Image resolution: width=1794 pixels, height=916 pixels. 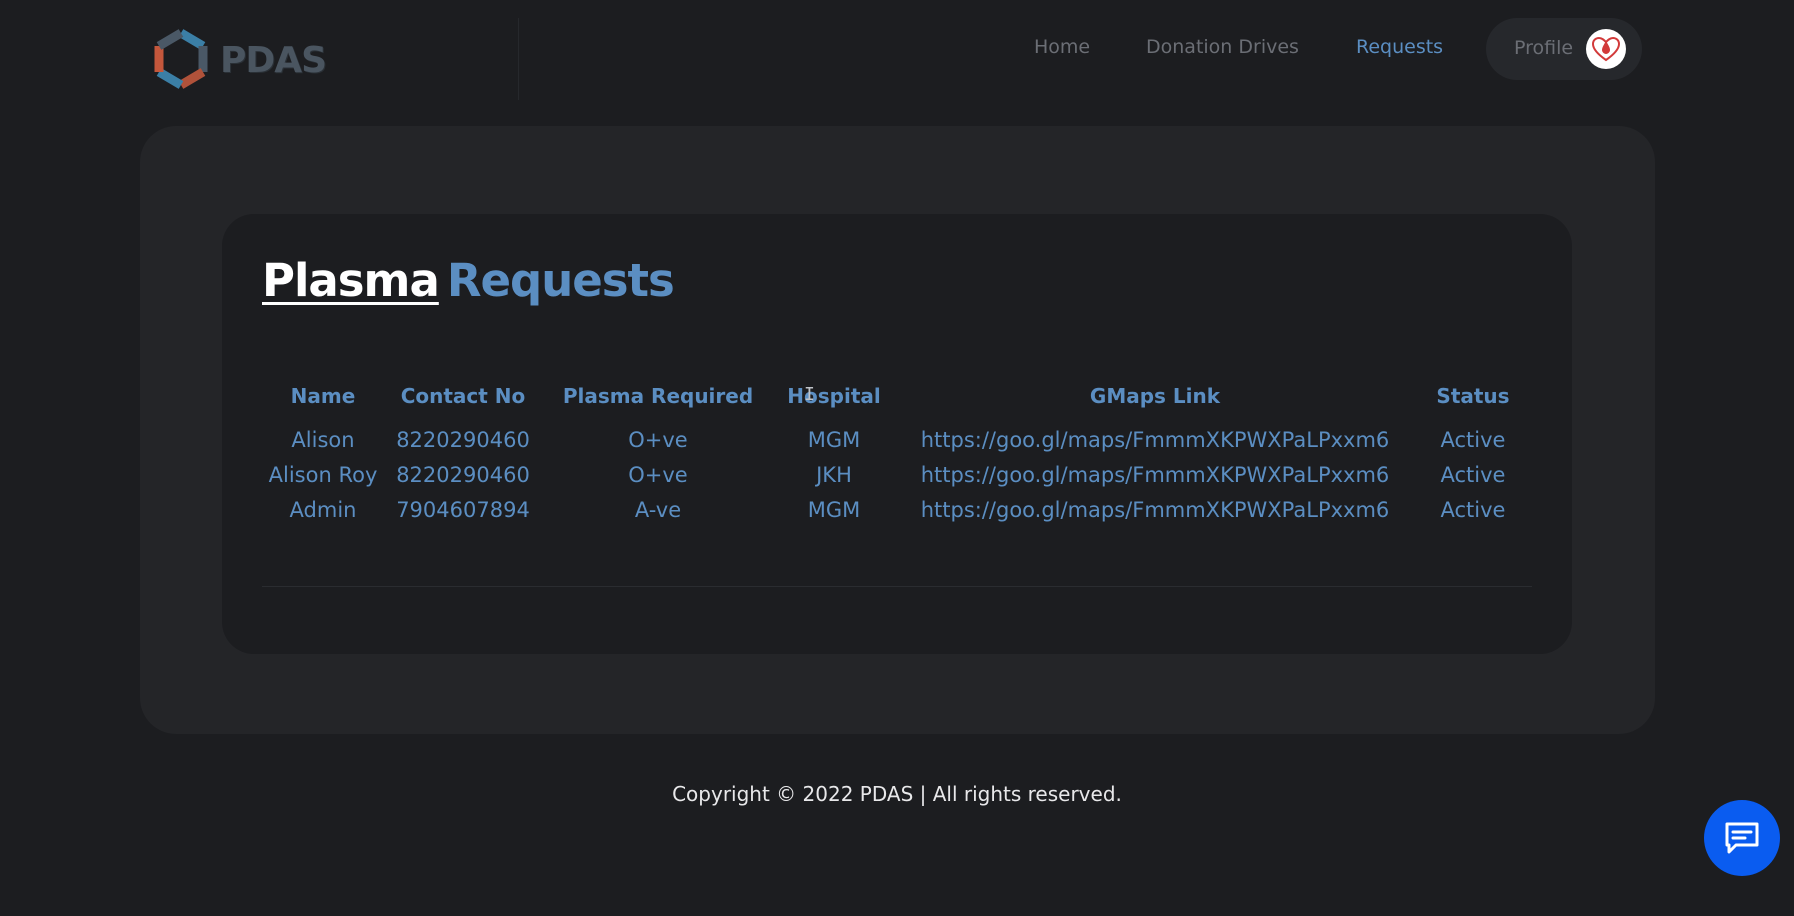 What do you see at coordinates (834, 396) in the screenshot?
I see `col-header-hospital: Hospital` at bounding box center [834, 396].